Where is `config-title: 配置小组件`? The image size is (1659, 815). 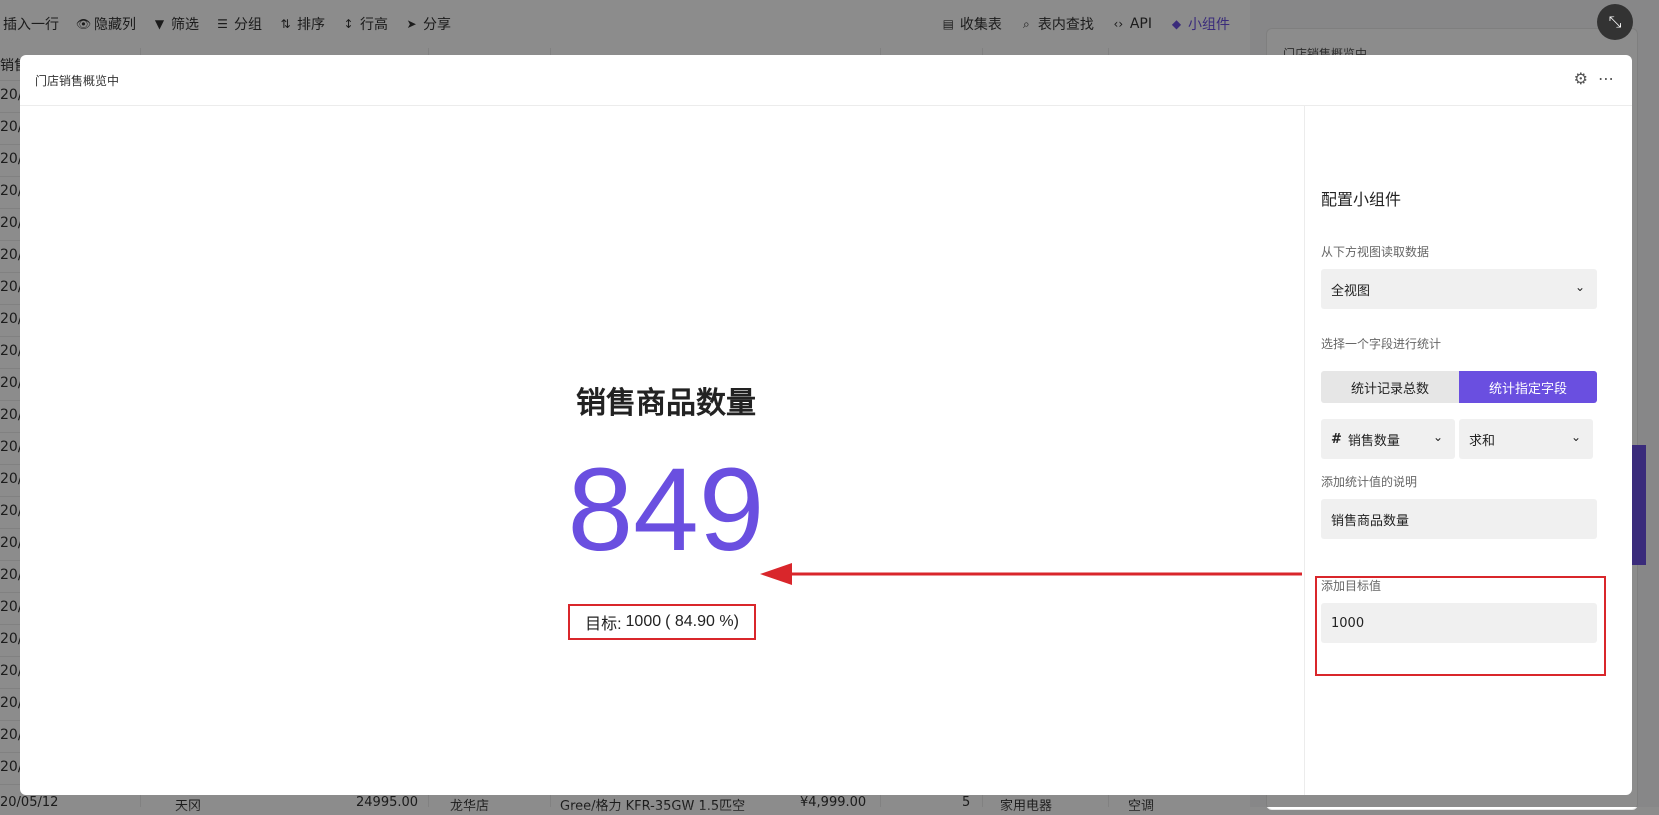 config-title: 配置小组件 is located at coordinates (1361, 199).